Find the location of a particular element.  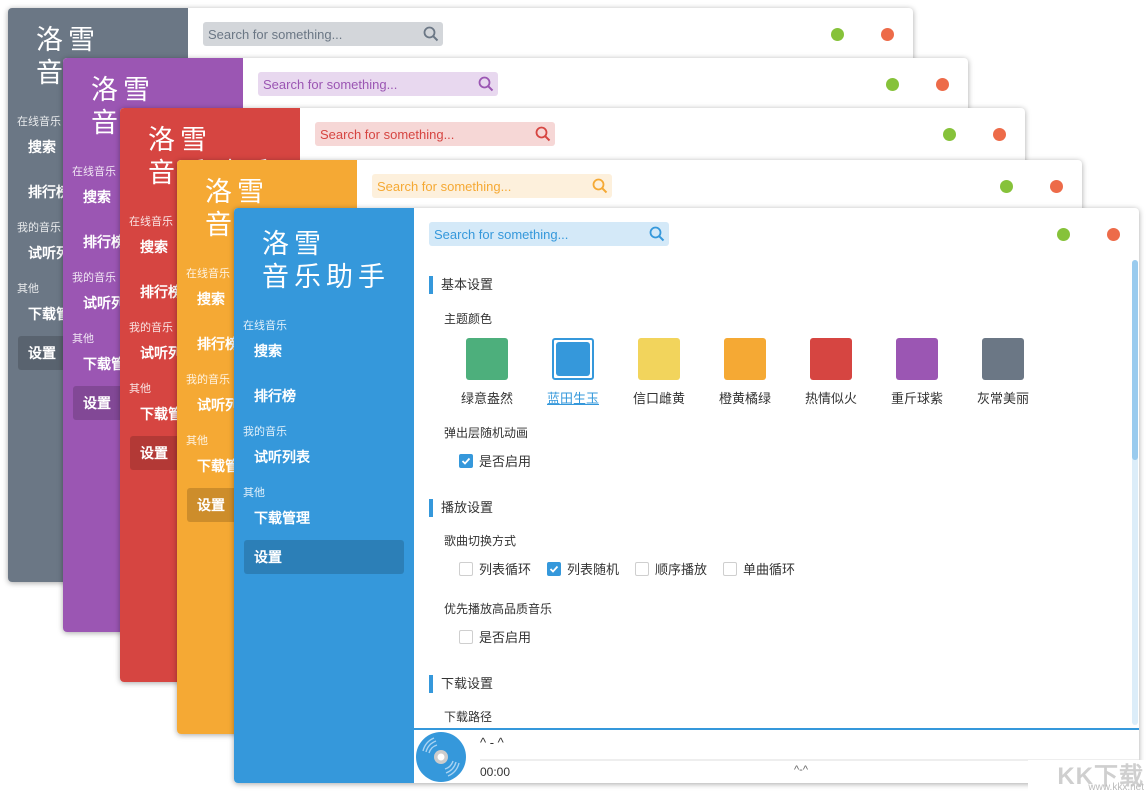

switch-mode-checkbox: 列表随机 is located at coordinates (583, 568).